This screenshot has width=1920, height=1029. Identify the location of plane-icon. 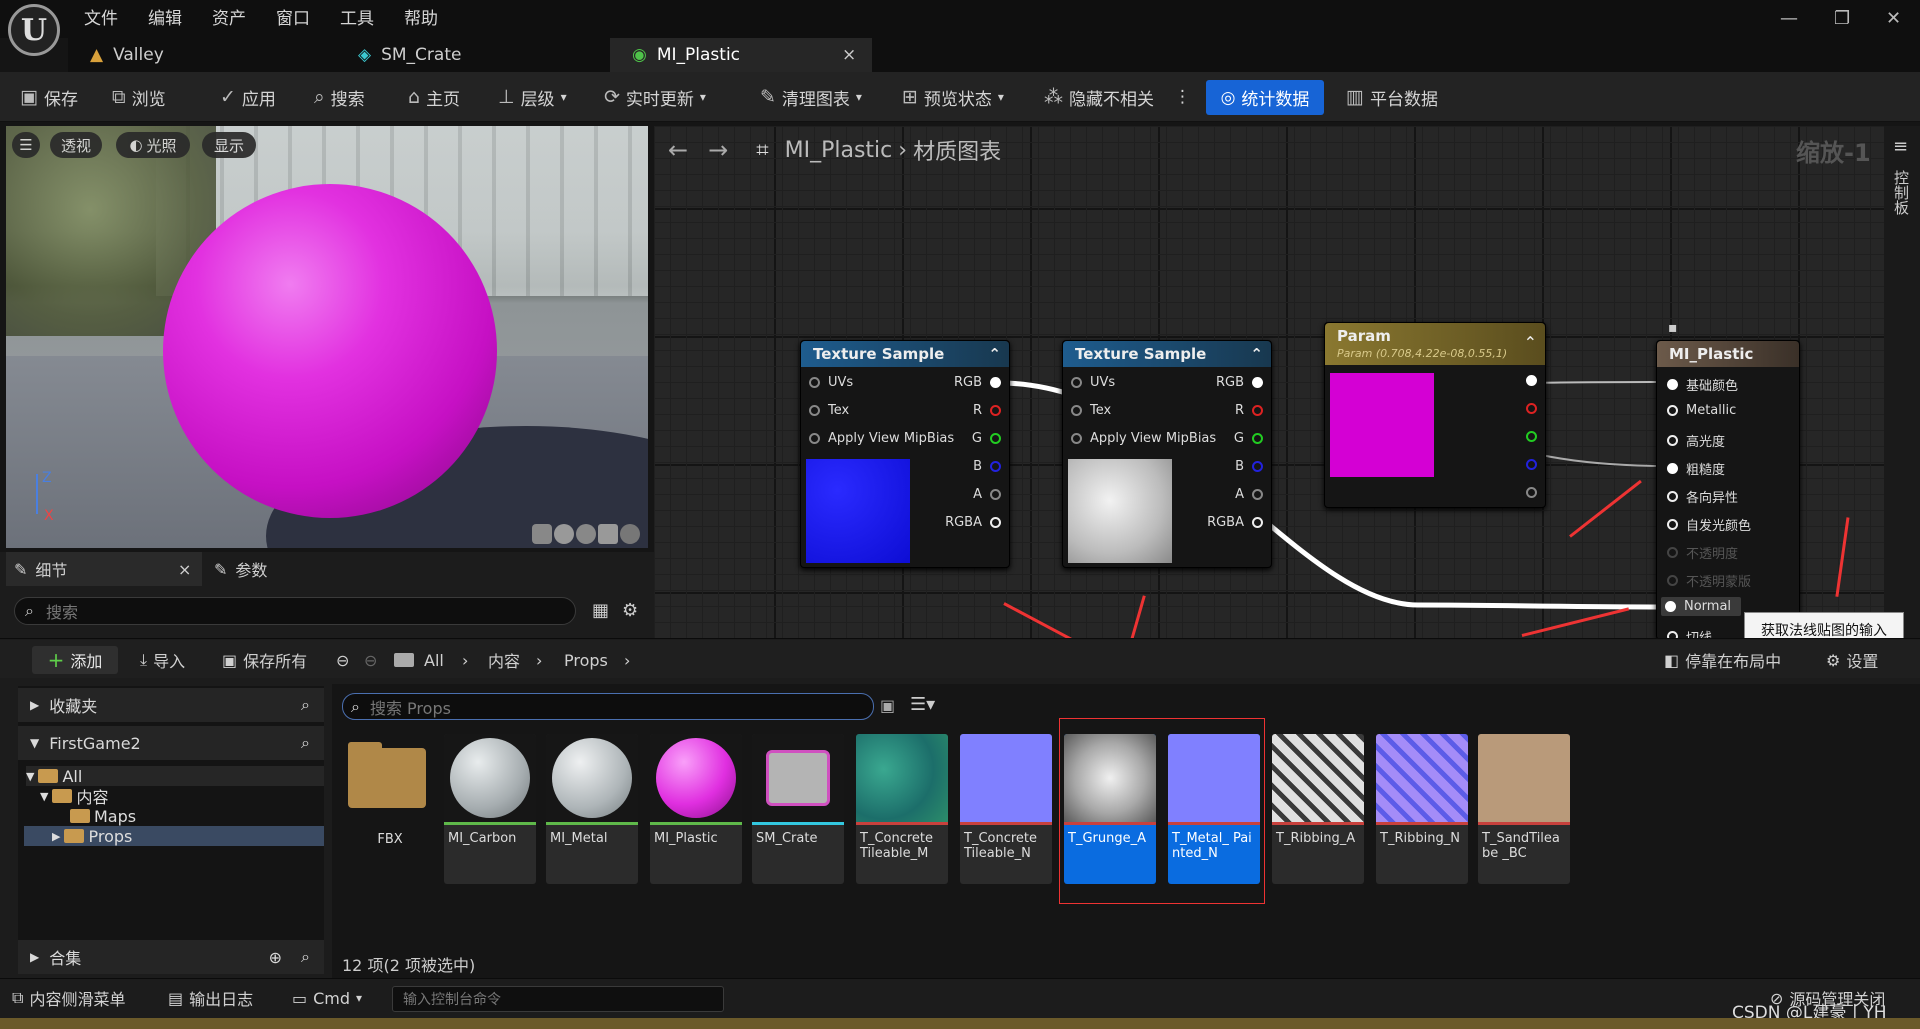
(586, 534).